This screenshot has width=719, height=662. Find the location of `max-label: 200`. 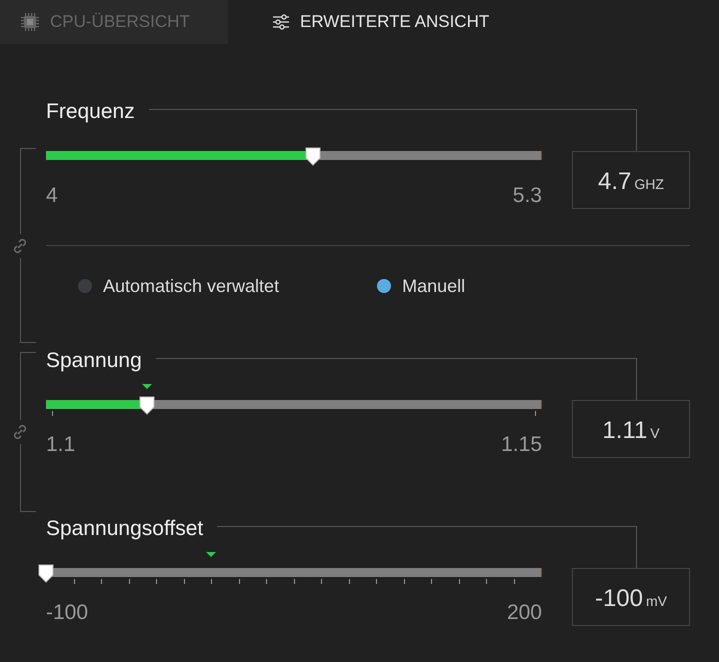

max-label: 200 is located at coordinates (524, 613).